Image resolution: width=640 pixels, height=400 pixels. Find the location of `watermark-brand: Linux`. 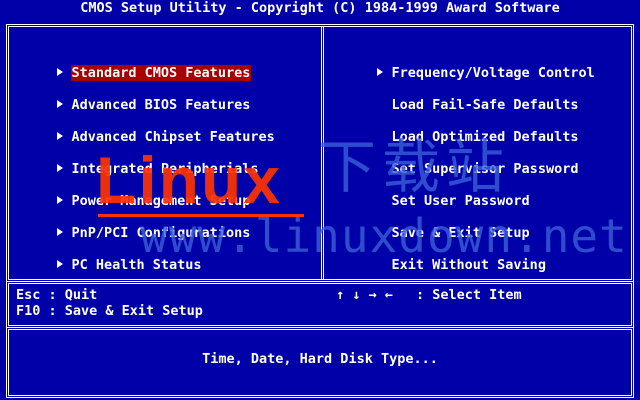

watermark-brand: Linux is located at coordinates (189, 180).